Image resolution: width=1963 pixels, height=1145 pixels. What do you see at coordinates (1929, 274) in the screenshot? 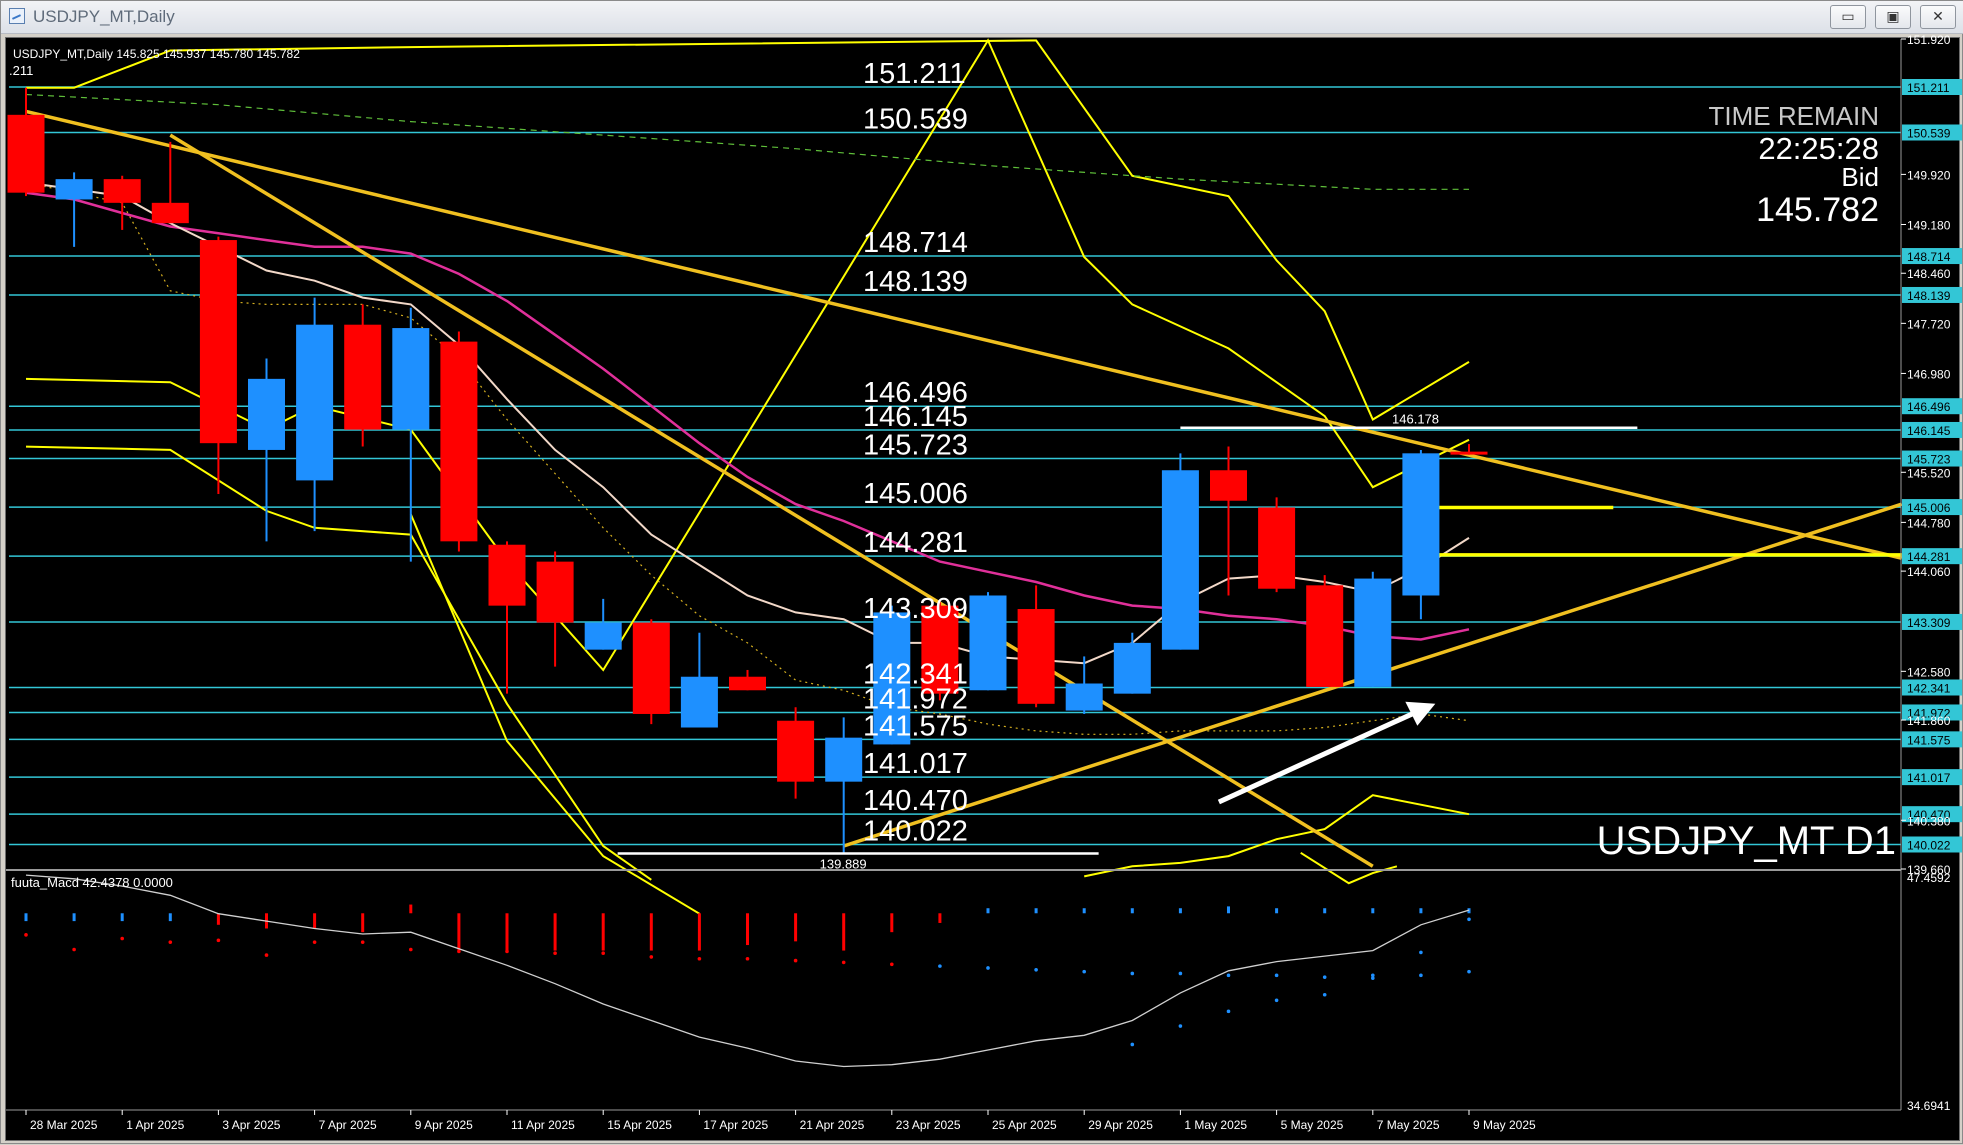
I see `price-tick-label: 148.460` at bounding box center [1929, 274].